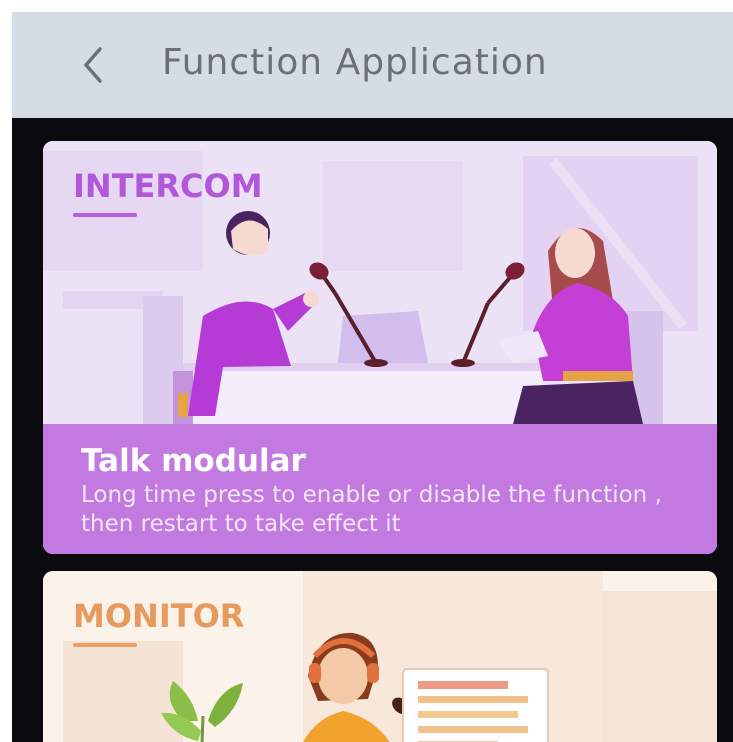  Describe the element at coordinates (193, 461) in the screenshot. I see `card-title: Talk modular` at that location.